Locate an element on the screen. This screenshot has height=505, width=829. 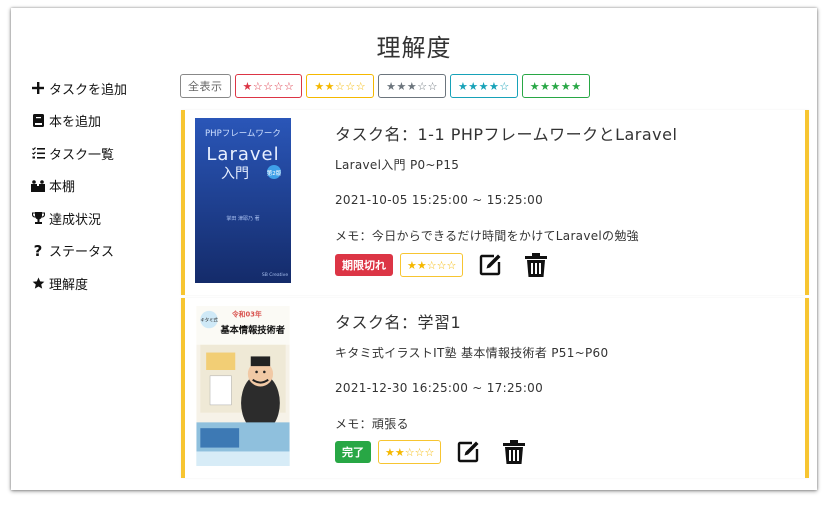
task-title: タスク名：1-1 PHPフレームワークとLaravel is located at coordinates (506, 134).